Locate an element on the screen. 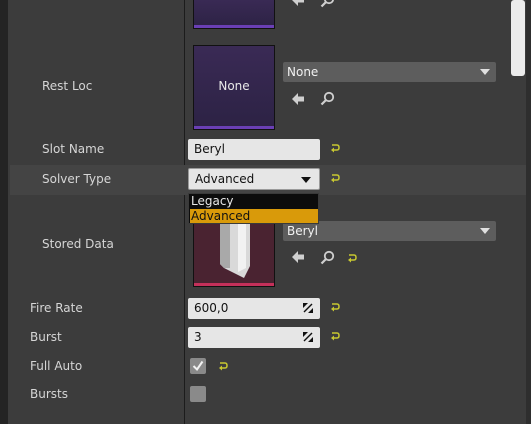 The height and width of the screenshot is (424, 531). dropdown-option-legacy: Legacy is located at coordinates (254, 201).